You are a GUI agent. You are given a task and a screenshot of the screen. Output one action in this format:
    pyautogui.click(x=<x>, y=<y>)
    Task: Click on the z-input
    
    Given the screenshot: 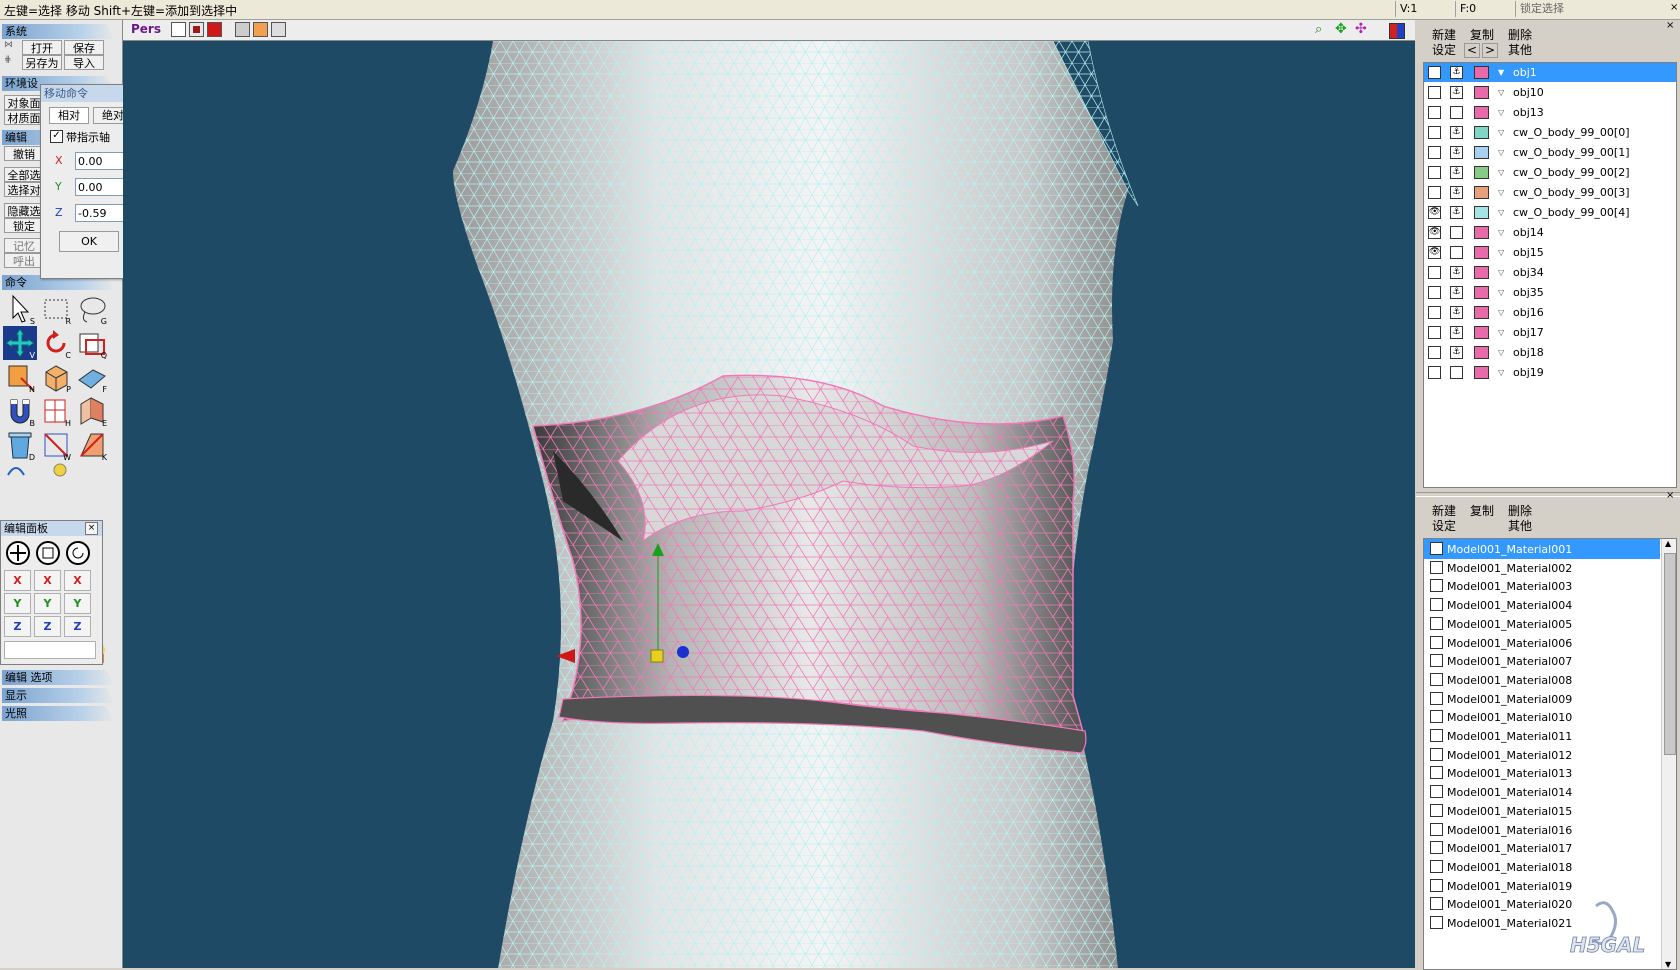 What is the action you would take?
    pyautogui.click(x=101, y=213)
    